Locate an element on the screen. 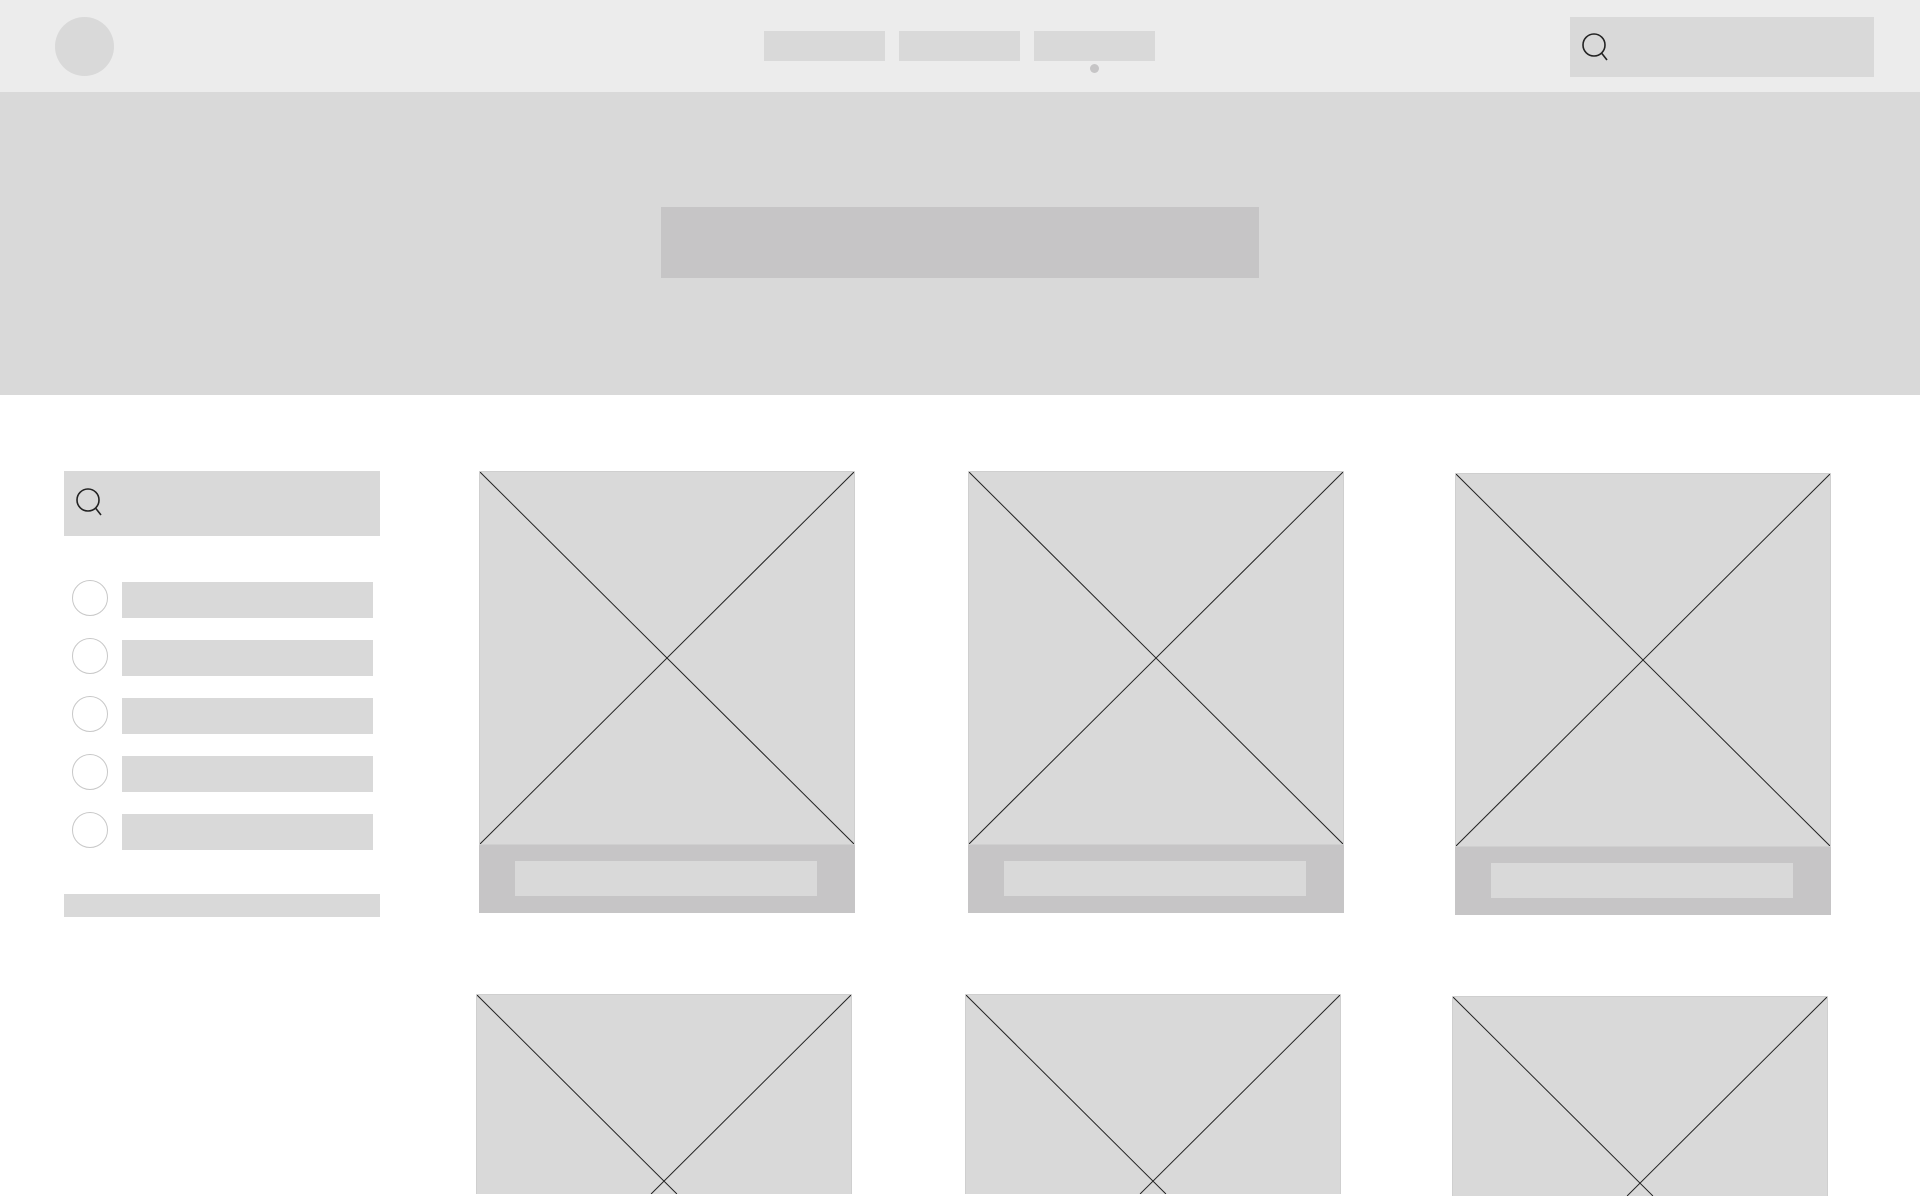  hero-title-placeholder is located at coordinates (960, 242).